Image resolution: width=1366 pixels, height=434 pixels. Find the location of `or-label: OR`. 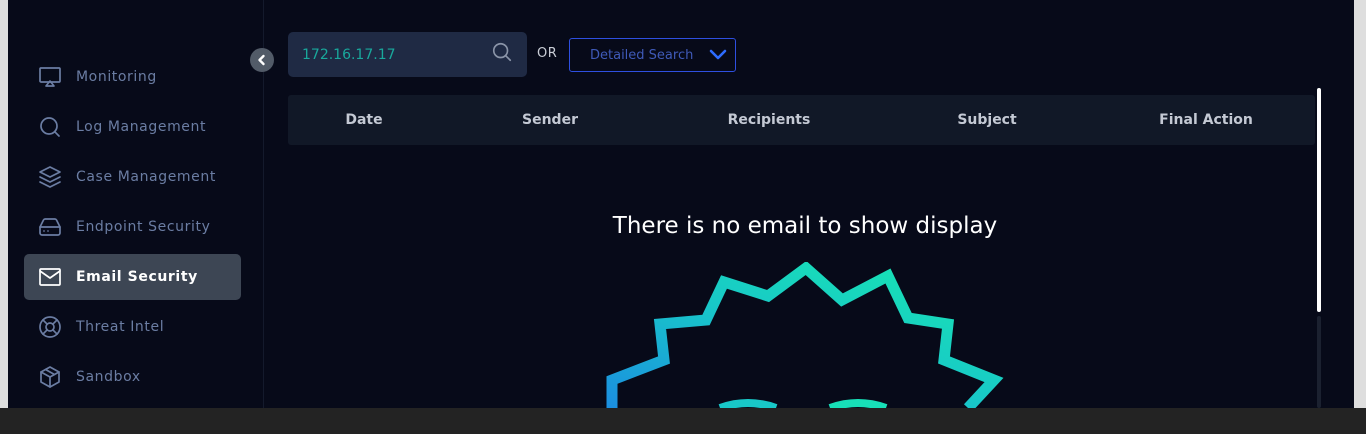

or-label: OR is located at coordinates (547, 53).